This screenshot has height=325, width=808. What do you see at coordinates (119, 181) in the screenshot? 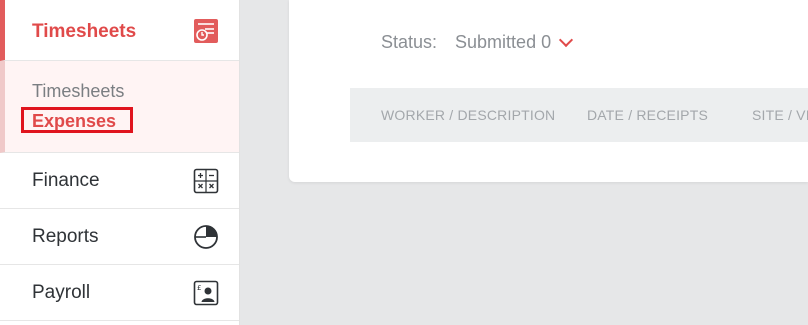
I see `sidebar-item-finance: Finance` at bounding box center [119, 181].